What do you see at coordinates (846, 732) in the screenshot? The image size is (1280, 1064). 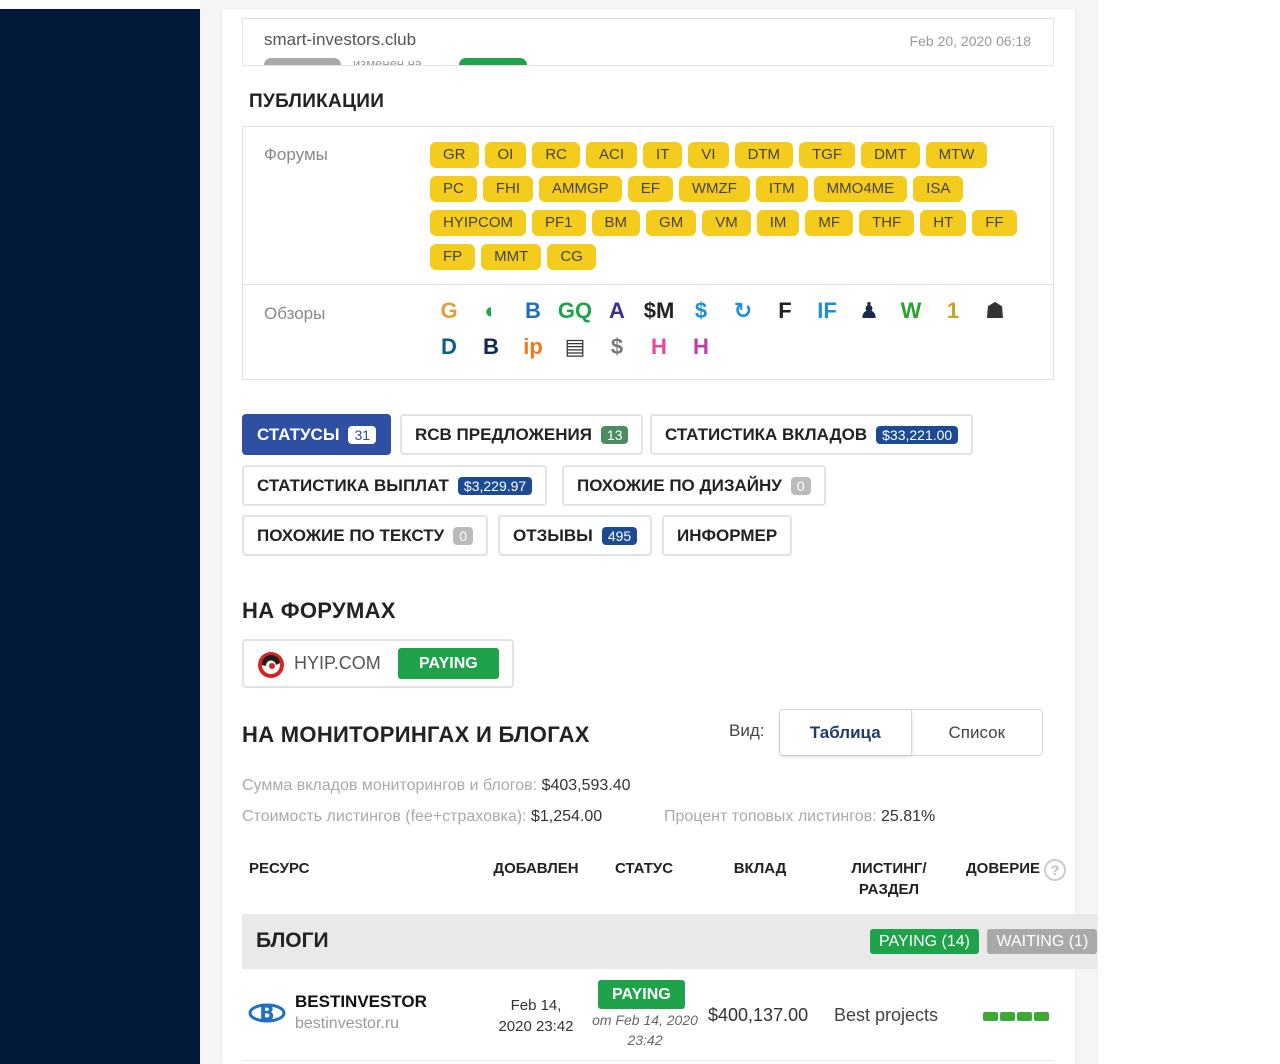 I see `view-table-button: Таблица` at bounding box center [846, 732].